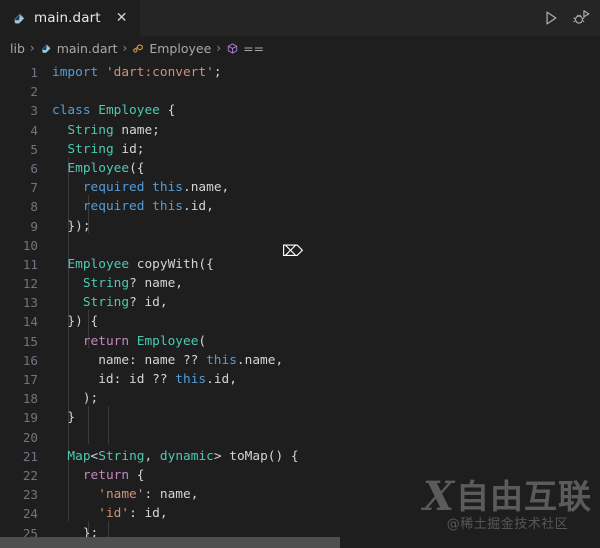 The height and width of the screenshot is (548, 600). I want to click on code-line: 15 return Employee(, so click(300, 341).